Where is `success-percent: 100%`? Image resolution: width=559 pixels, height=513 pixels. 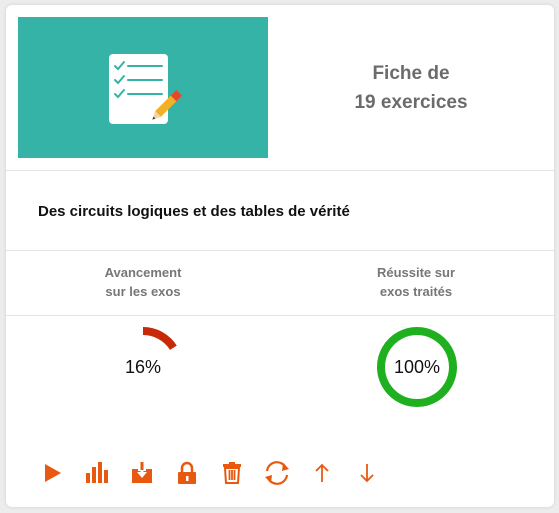
success-percent: 100% is located at coordinates (417, 366).